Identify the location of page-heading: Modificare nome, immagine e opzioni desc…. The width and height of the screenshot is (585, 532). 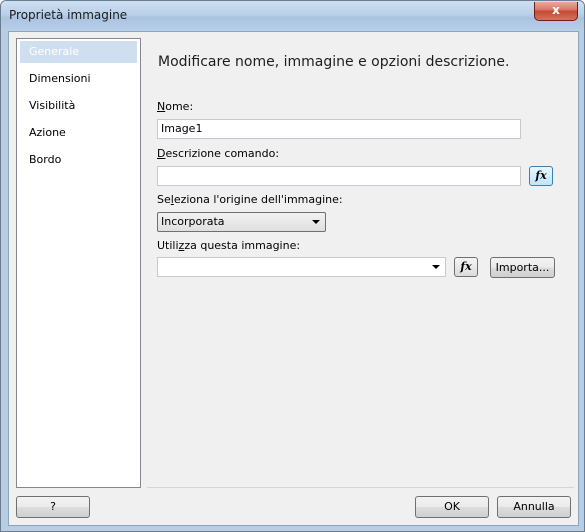
(334, 62).